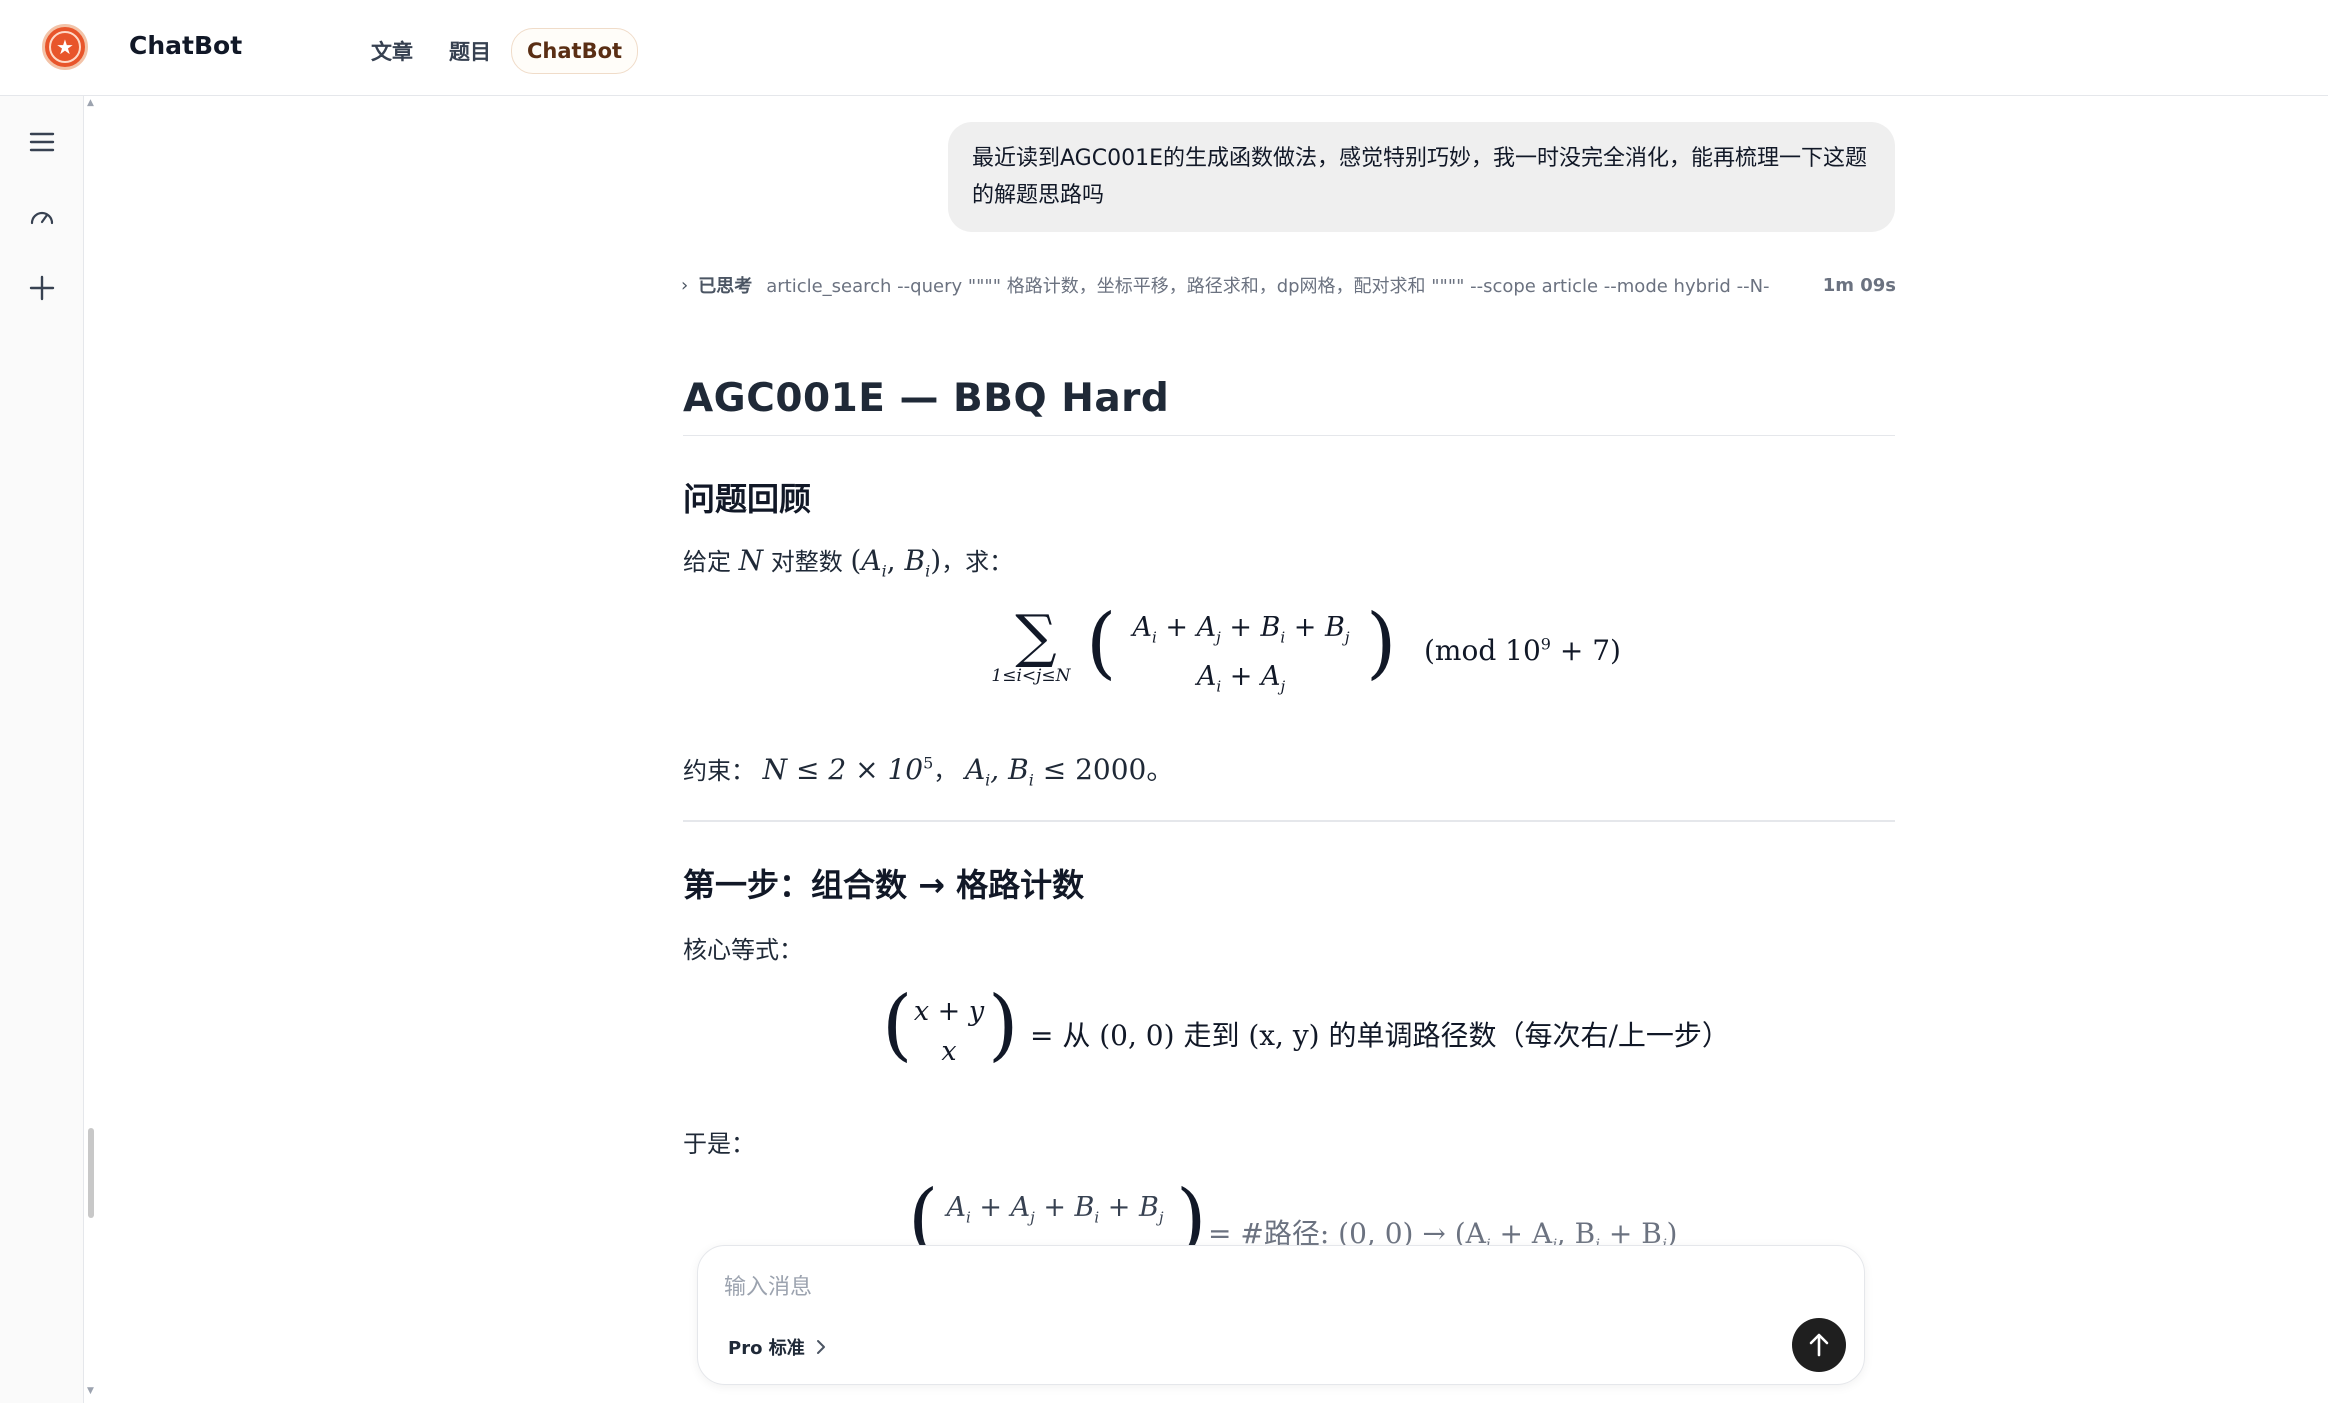  I want to click on thinking-label: 已思考, so click(725, 286).